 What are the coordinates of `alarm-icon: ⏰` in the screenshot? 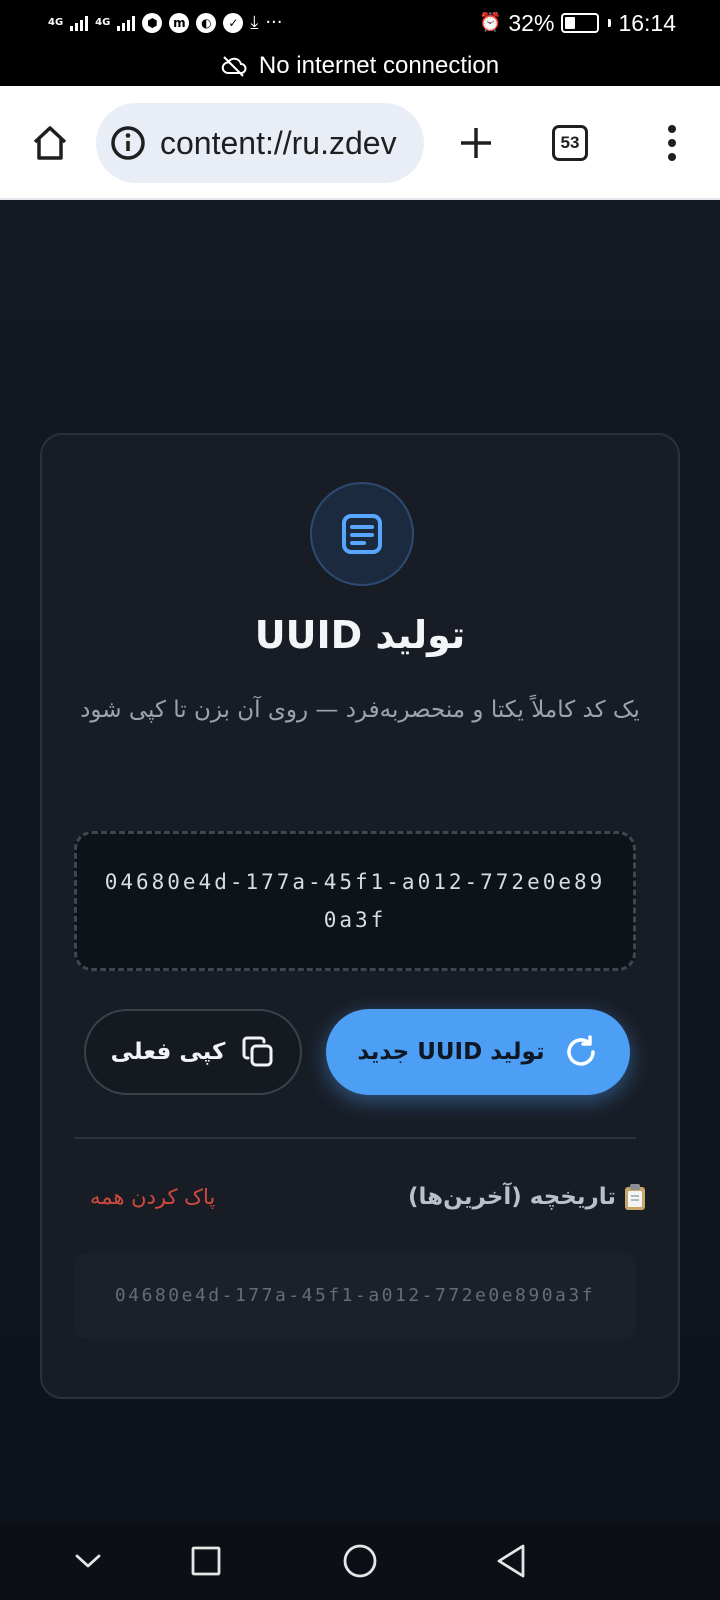 It's located at (490, 22).